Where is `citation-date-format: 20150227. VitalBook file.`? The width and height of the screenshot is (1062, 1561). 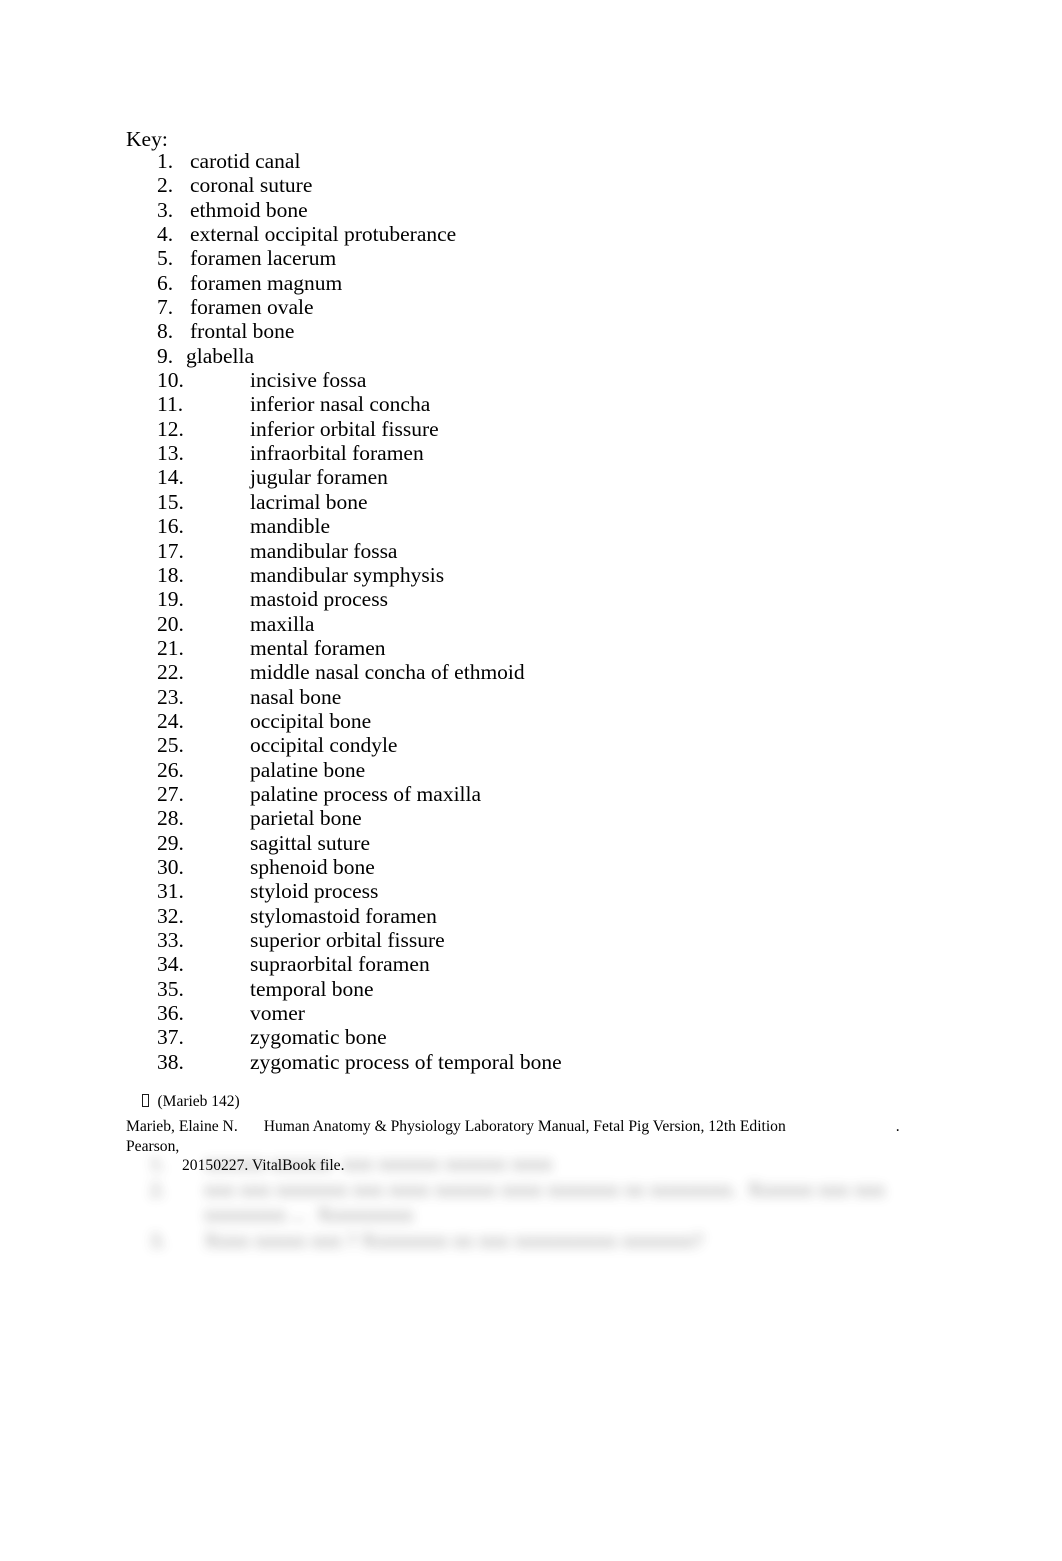 citation-date-format: 20150227. VitalBook file. is located at coordinates (263, 1166).